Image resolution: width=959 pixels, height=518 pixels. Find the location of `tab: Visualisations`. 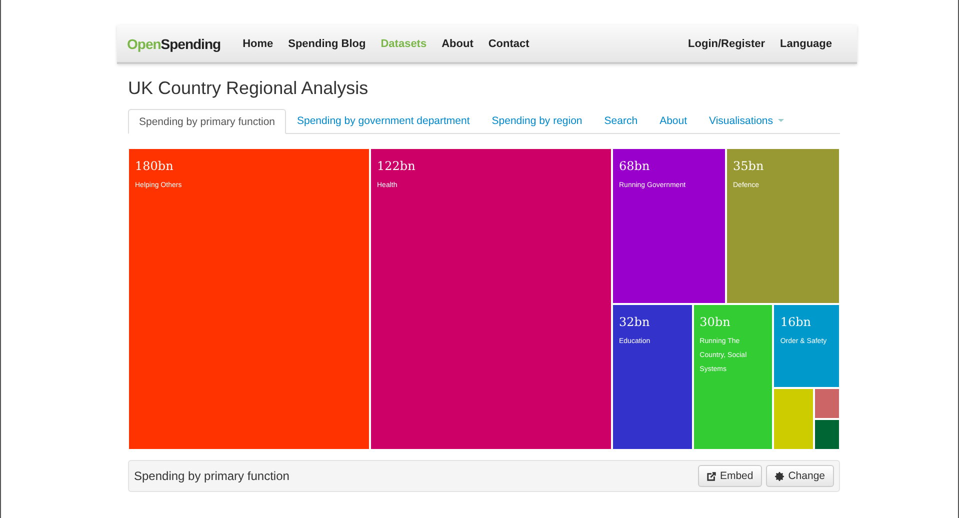

tab: Visualisations is located at coordinates (747, 121).